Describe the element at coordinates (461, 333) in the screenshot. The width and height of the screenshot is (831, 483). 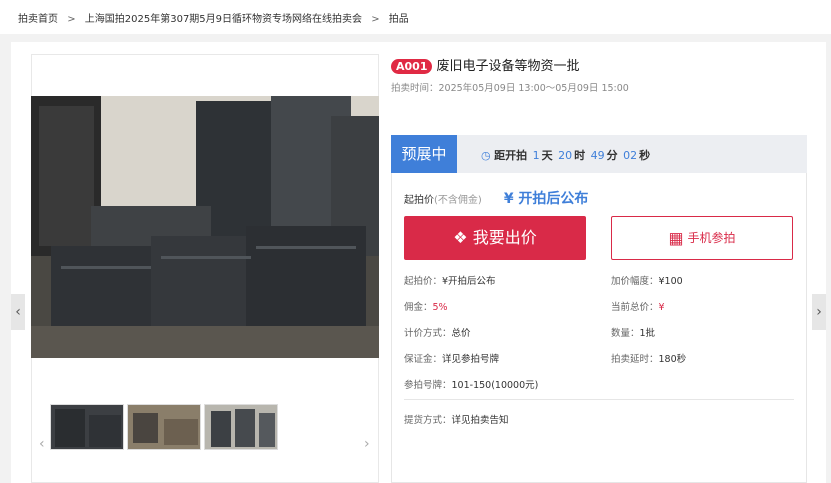
I see `detail-value: 总价` at that location.